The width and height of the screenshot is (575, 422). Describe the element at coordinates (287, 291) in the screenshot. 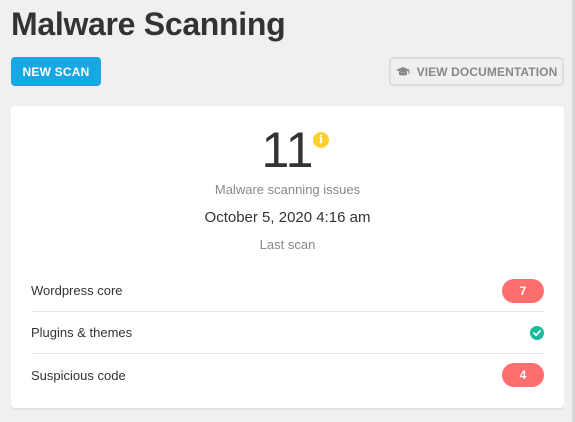

I see `category-row-wordpress-core: Wordpress core 7` at that location.